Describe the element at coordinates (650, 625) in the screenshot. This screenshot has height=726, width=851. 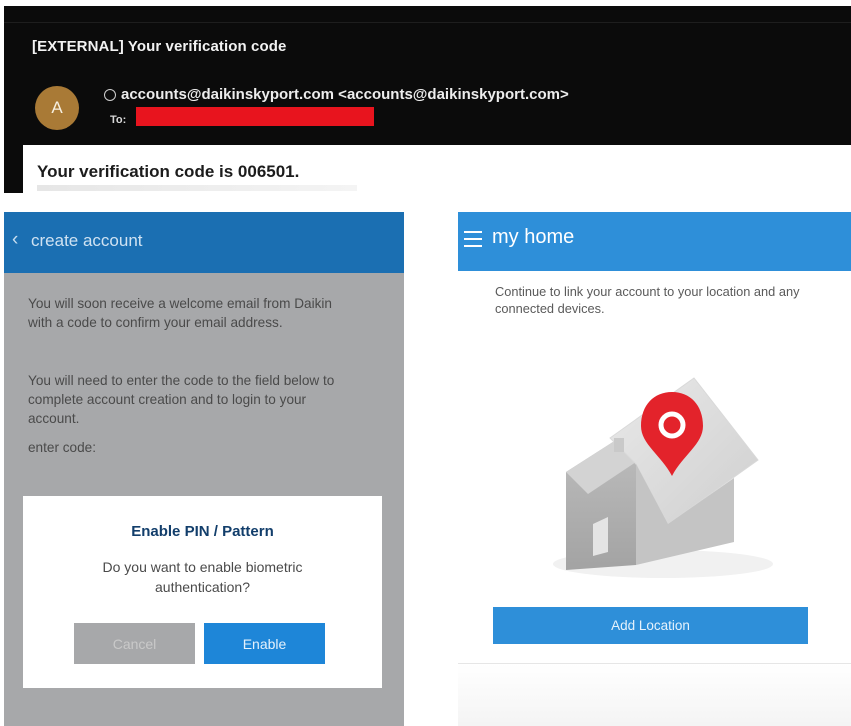
I see `add-location-button: Add Location` at that location.